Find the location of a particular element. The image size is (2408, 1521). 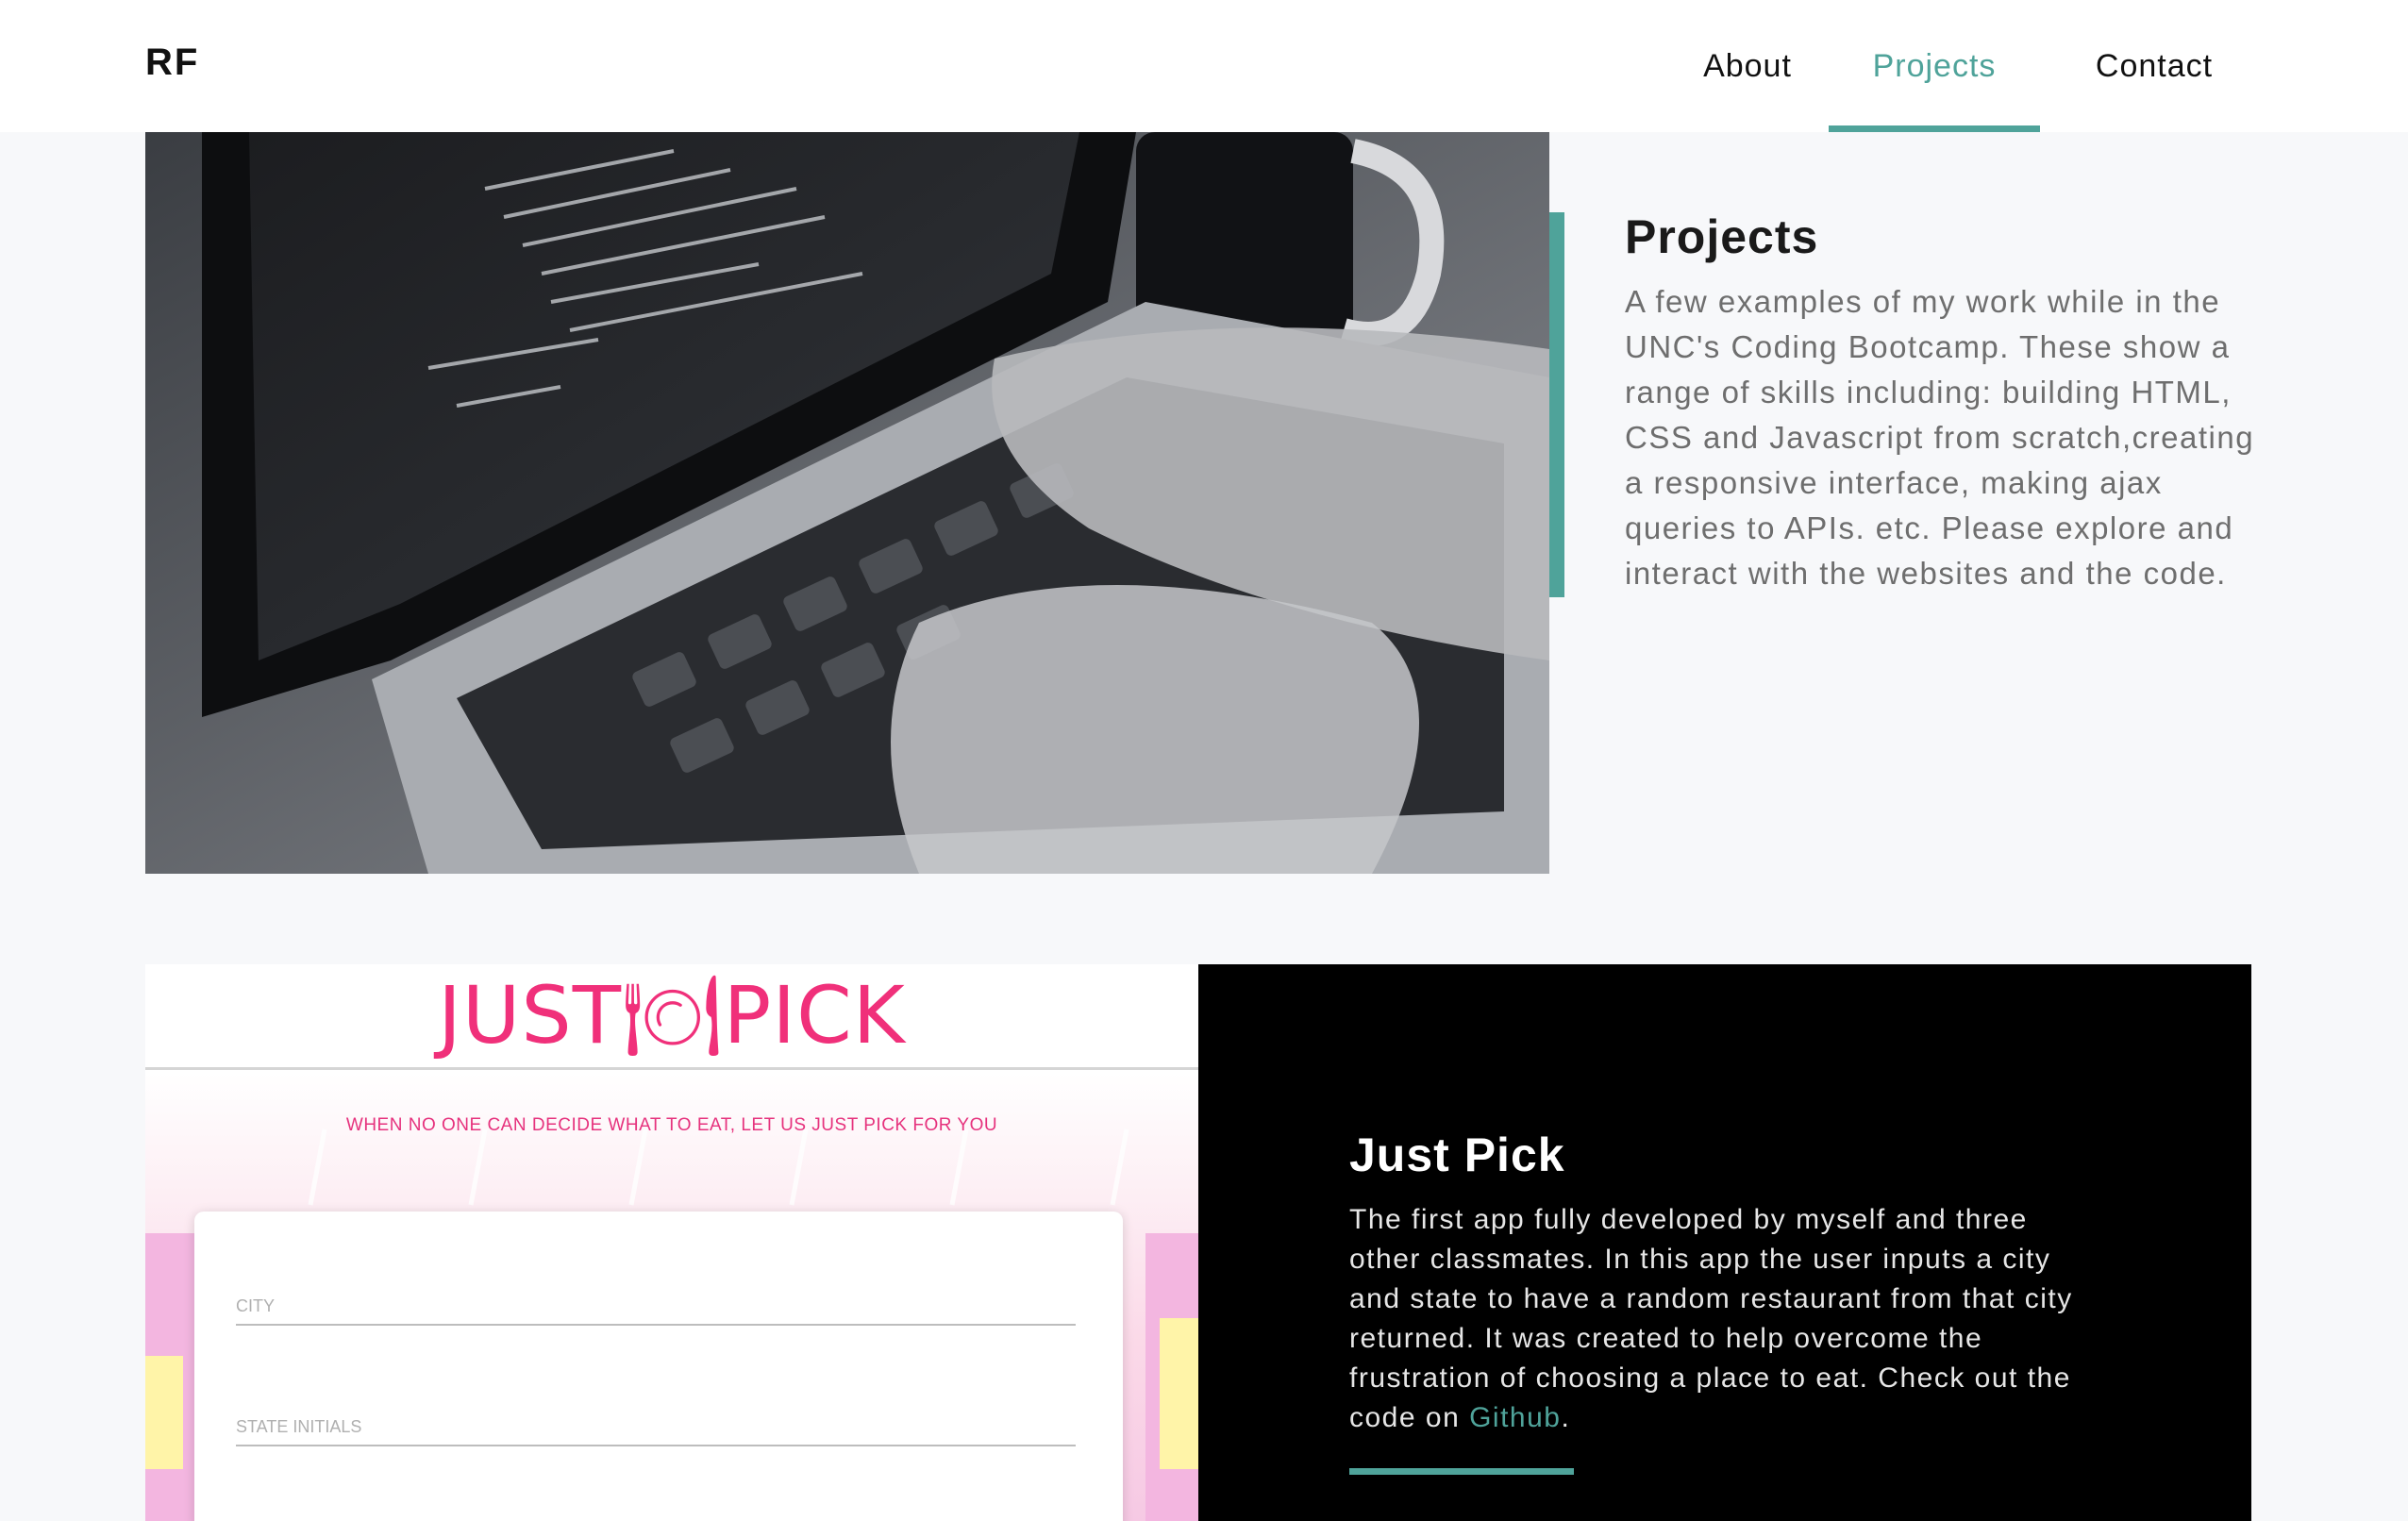

state-field: STATE INITIALS is located at coordinates (656, 1431).